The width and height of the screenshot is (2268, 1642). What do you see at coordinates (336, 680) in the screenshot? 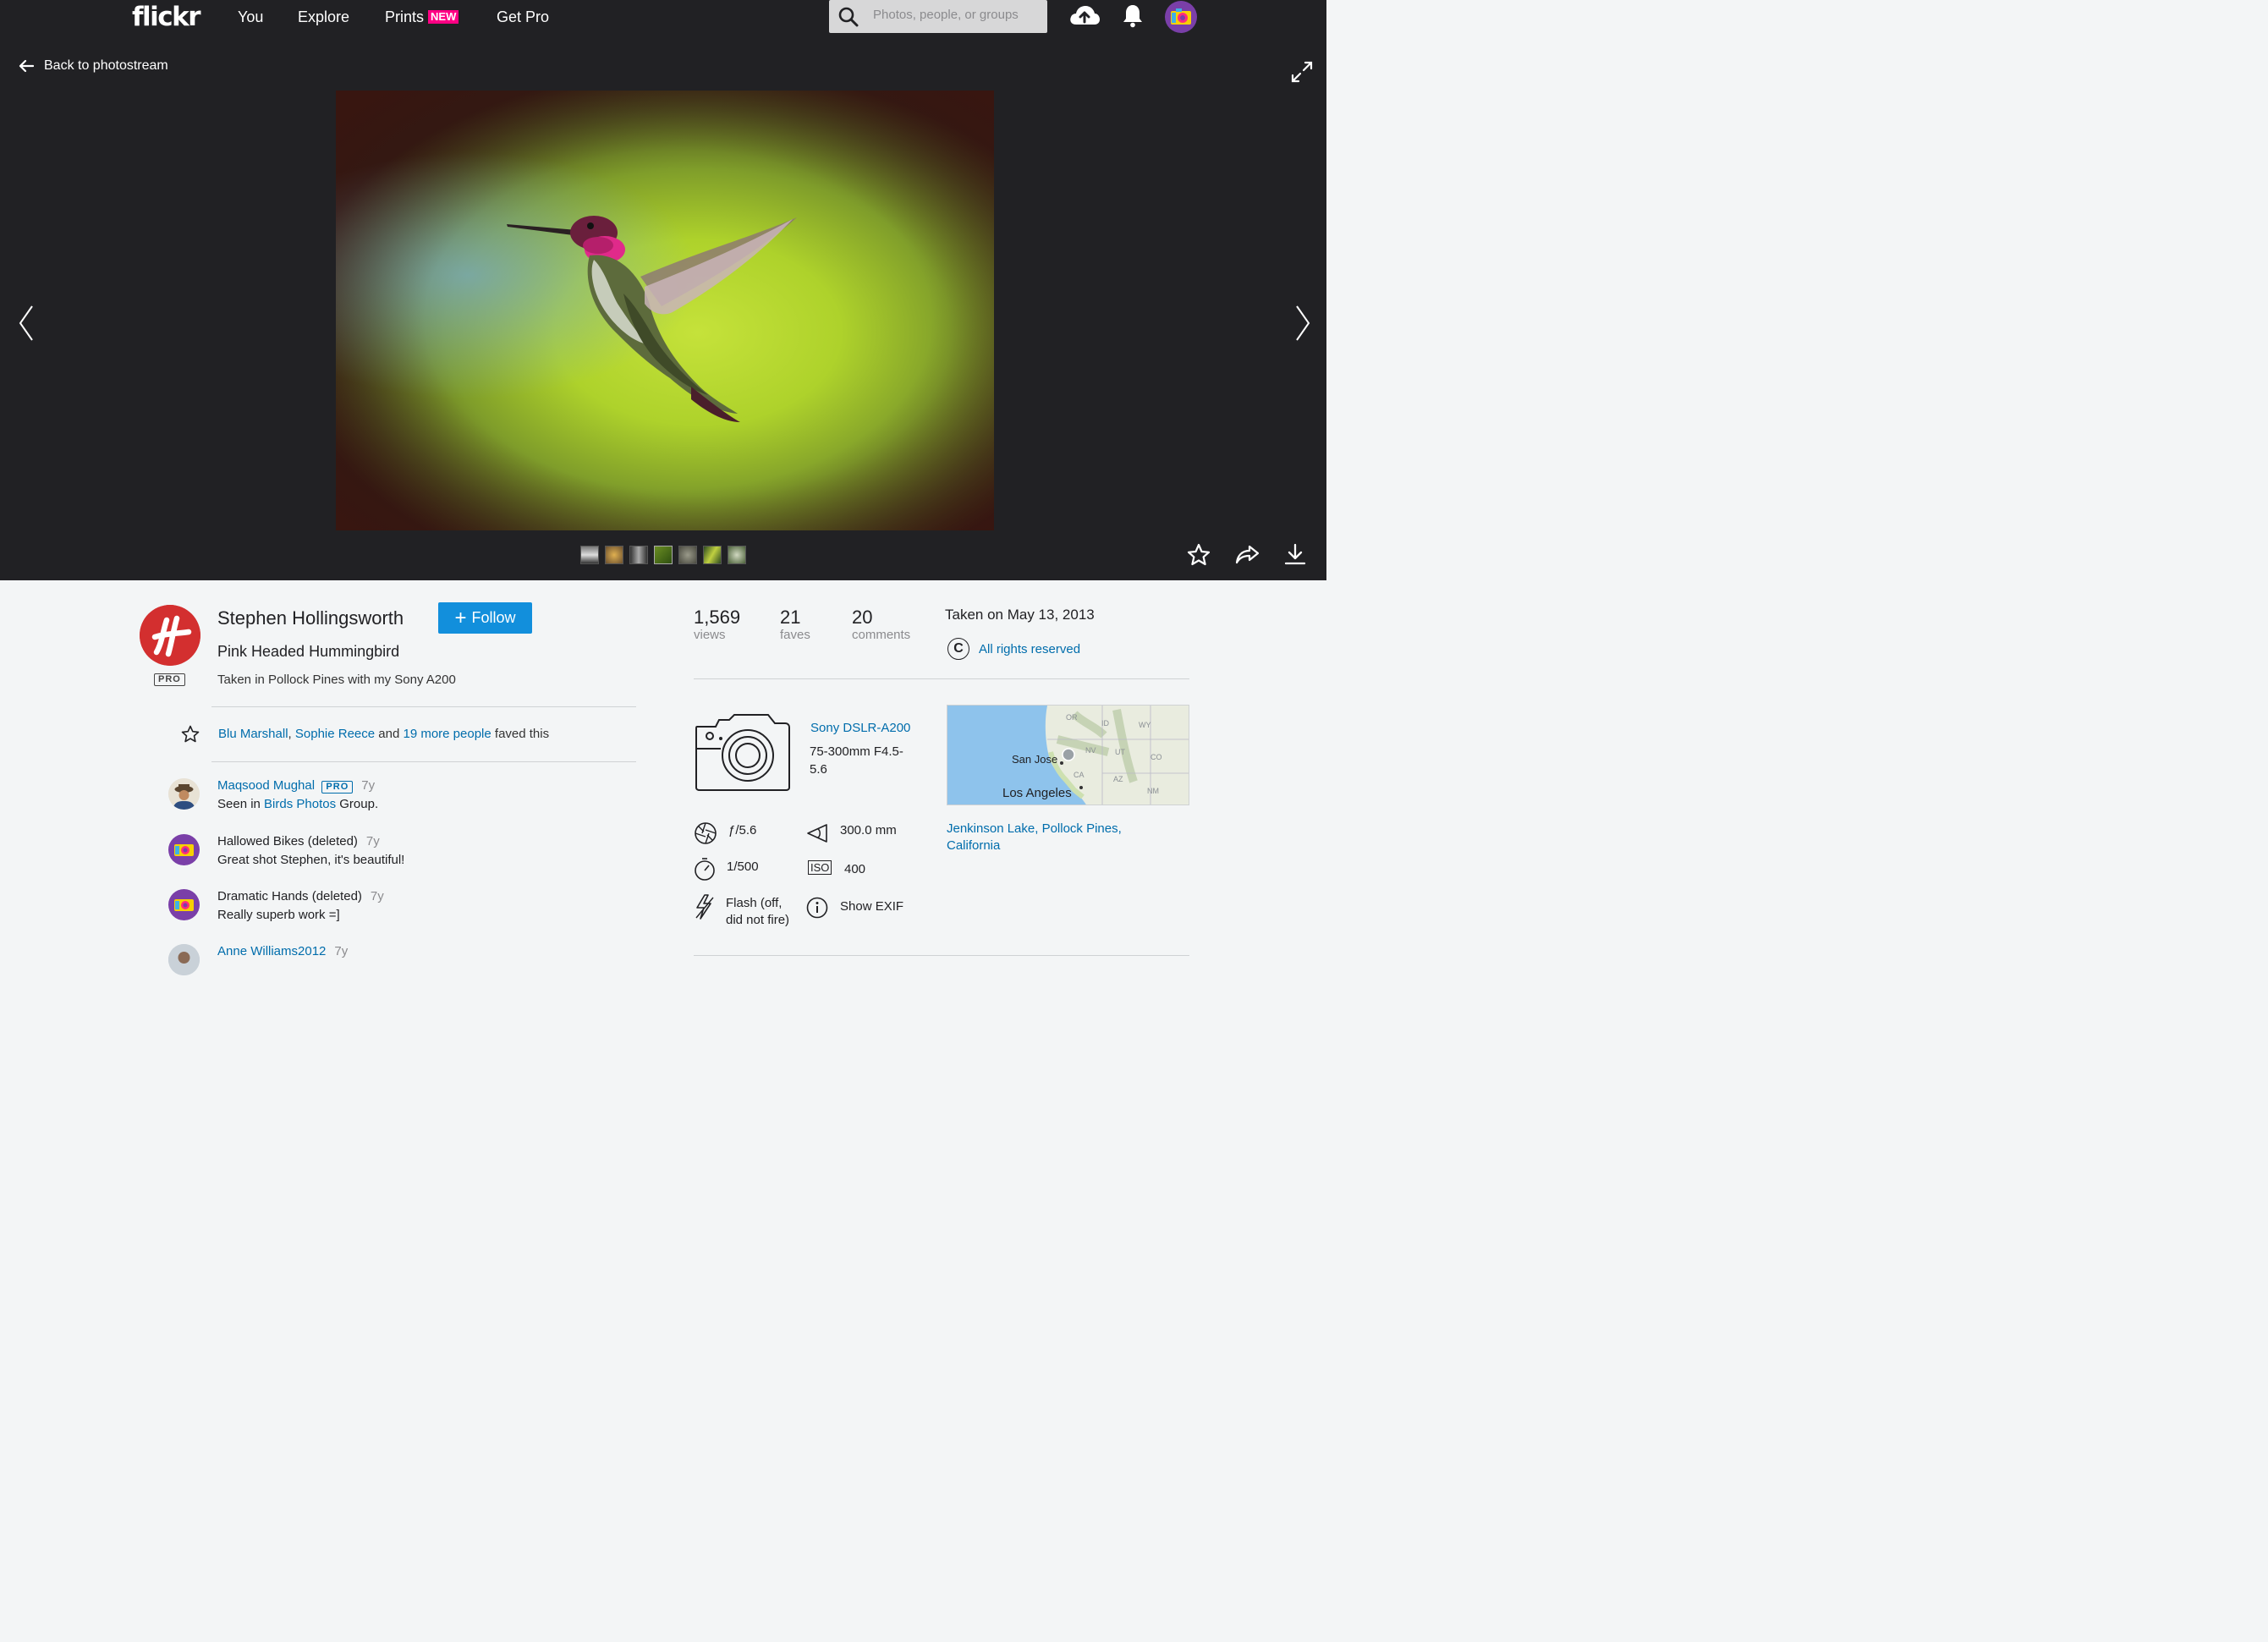
I see `photo-description: Taken in Pollock Pines with my Sony A200` at bounding box center [336, 680].